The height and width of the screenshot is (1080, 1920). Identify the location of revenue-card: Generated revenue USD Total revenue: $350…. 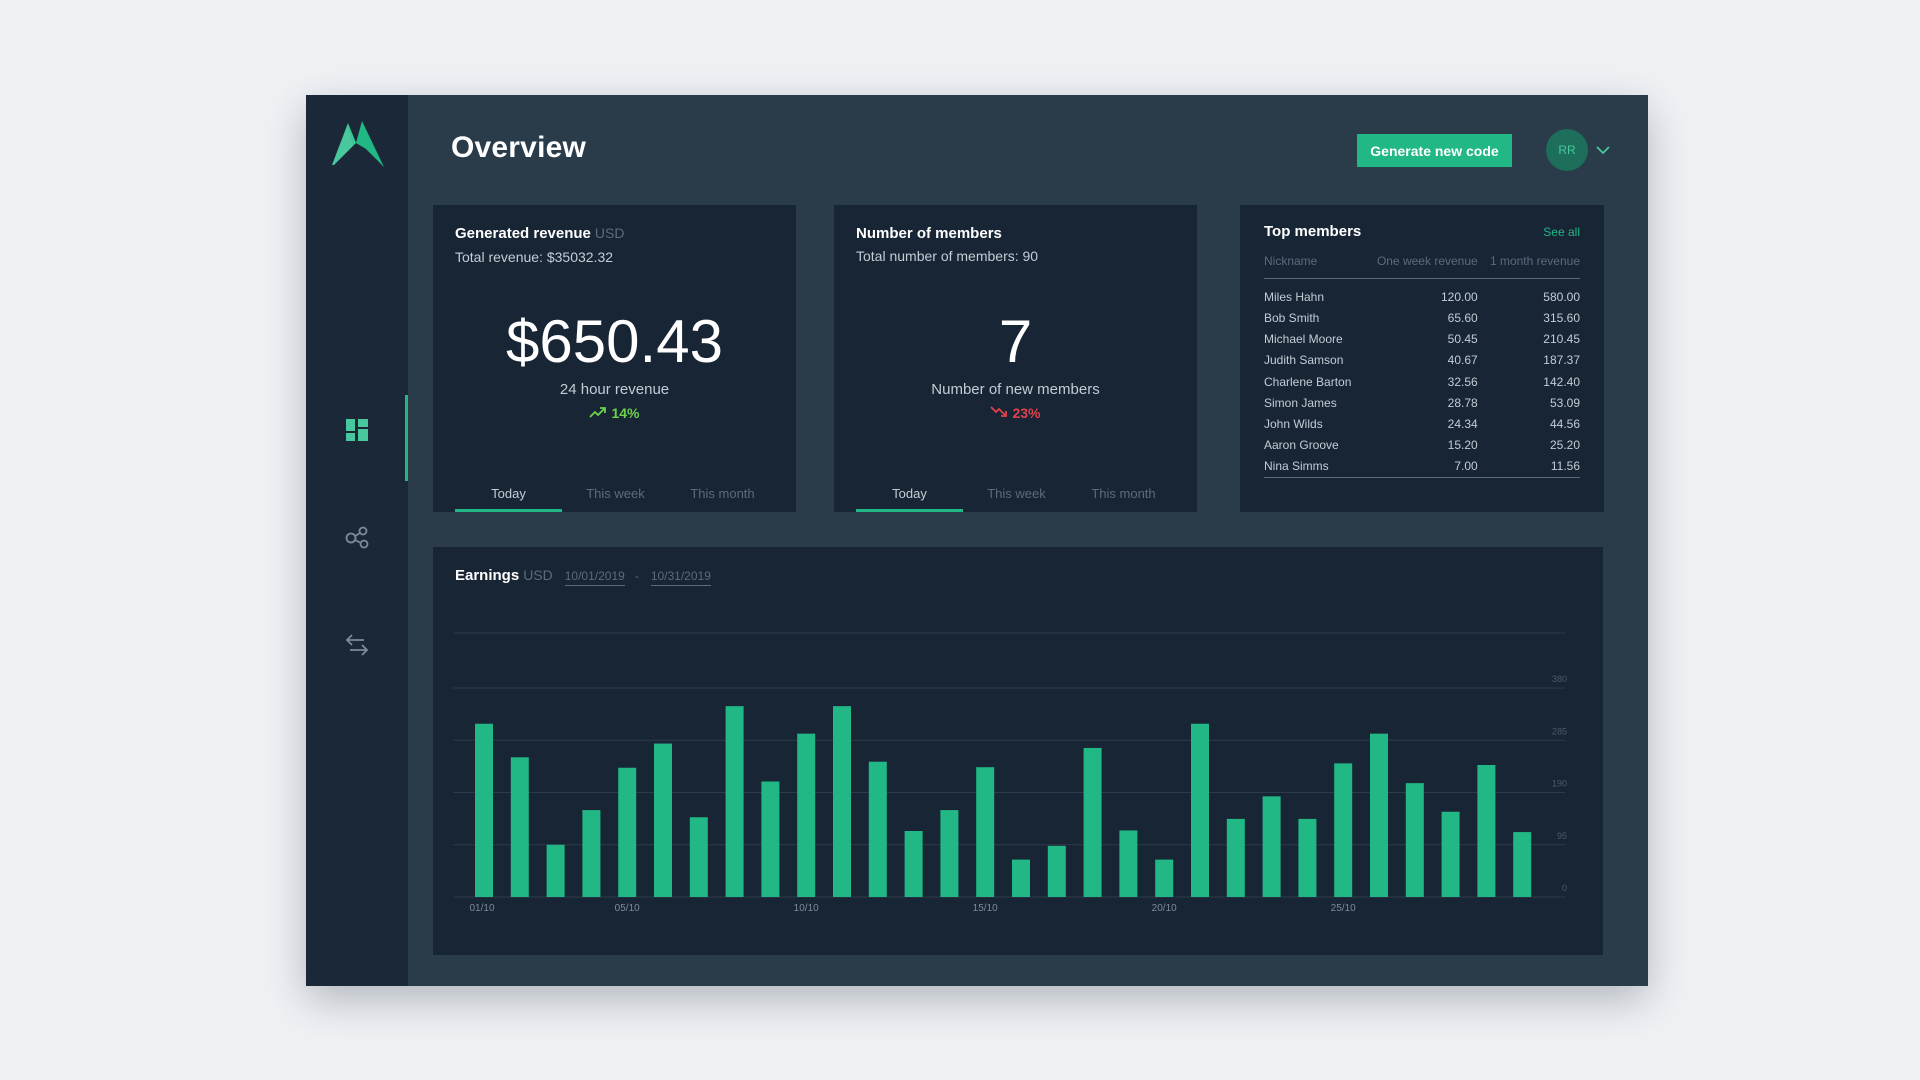
(614, 358).